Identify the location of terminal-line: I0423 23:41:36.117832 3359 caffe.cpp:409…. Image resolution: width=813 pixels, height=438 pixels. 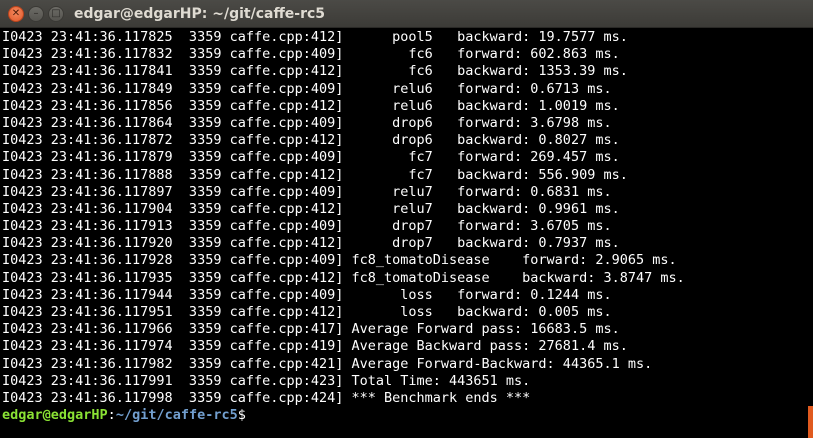
(311, 54).